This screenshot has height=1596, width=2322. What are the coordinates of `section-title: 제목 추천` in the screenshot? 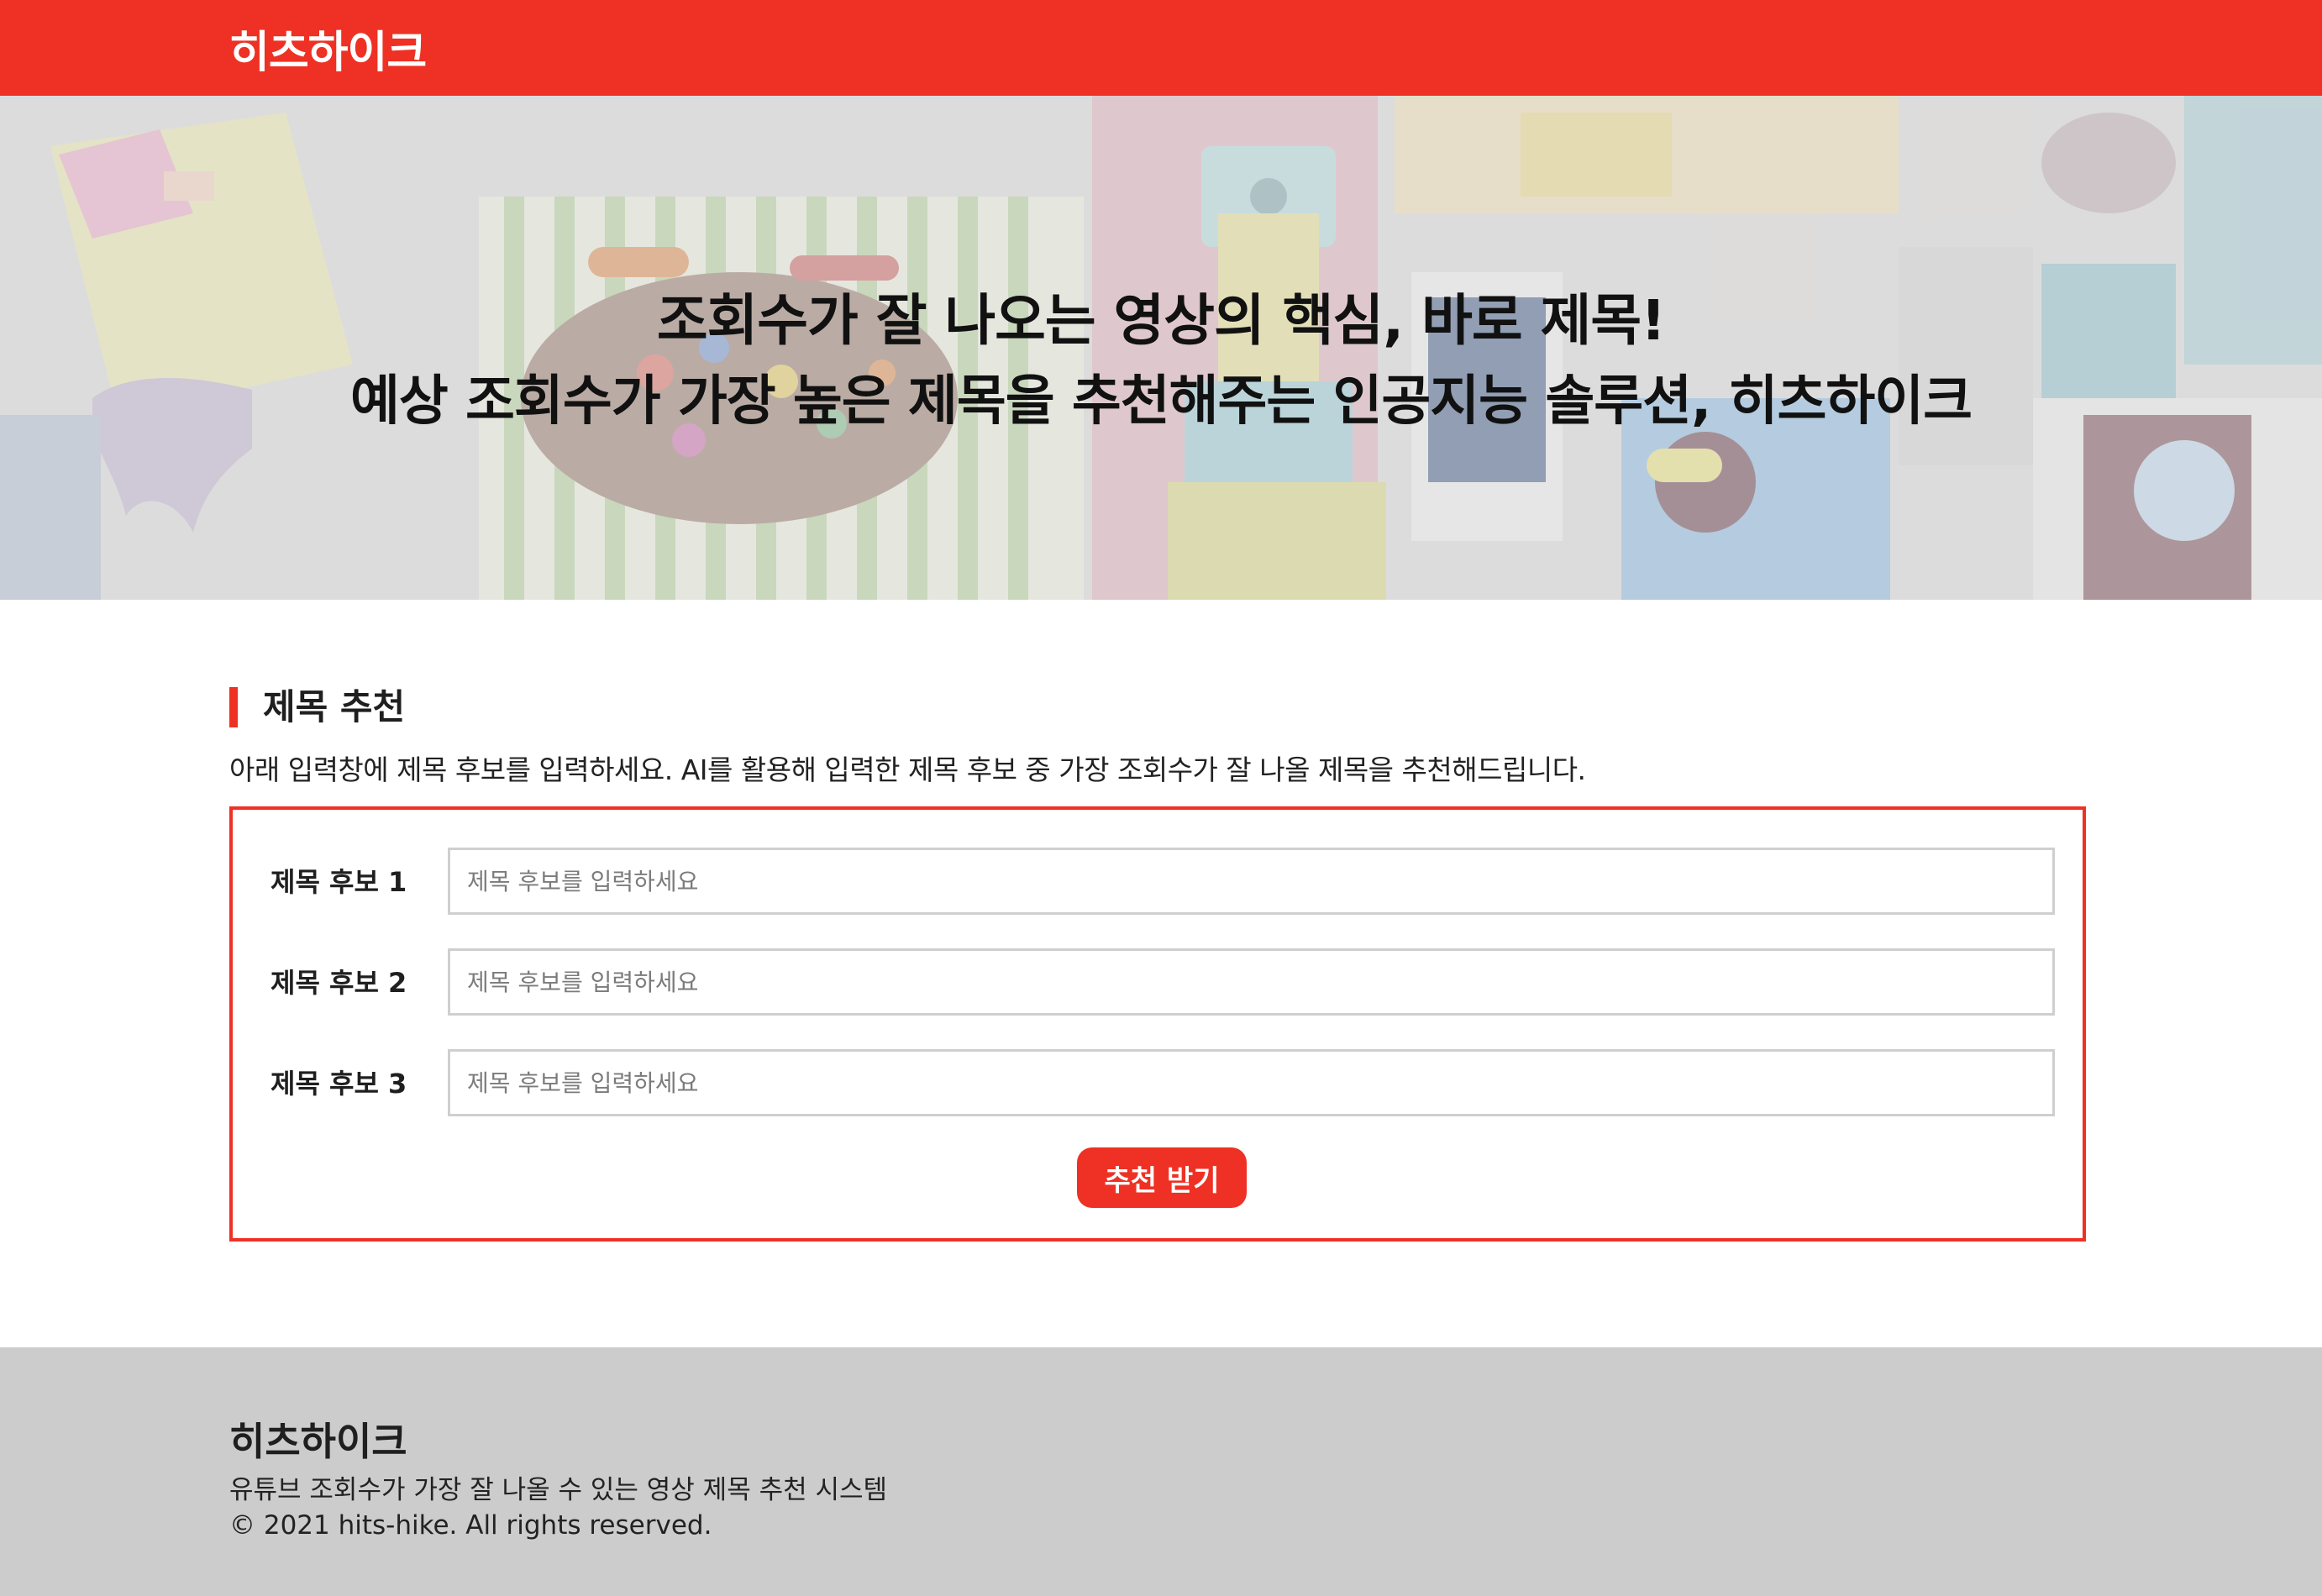 It's located at (317, 707).